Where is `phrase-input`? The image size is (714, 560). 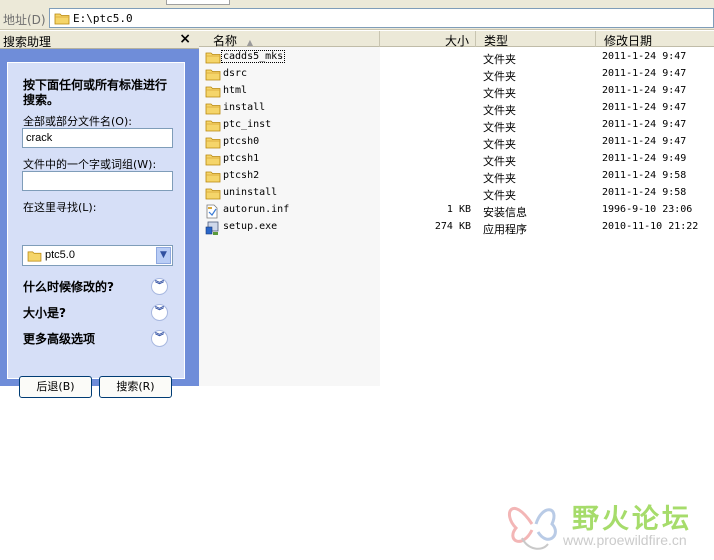 phrase-input is located at coordinates (97, 181).